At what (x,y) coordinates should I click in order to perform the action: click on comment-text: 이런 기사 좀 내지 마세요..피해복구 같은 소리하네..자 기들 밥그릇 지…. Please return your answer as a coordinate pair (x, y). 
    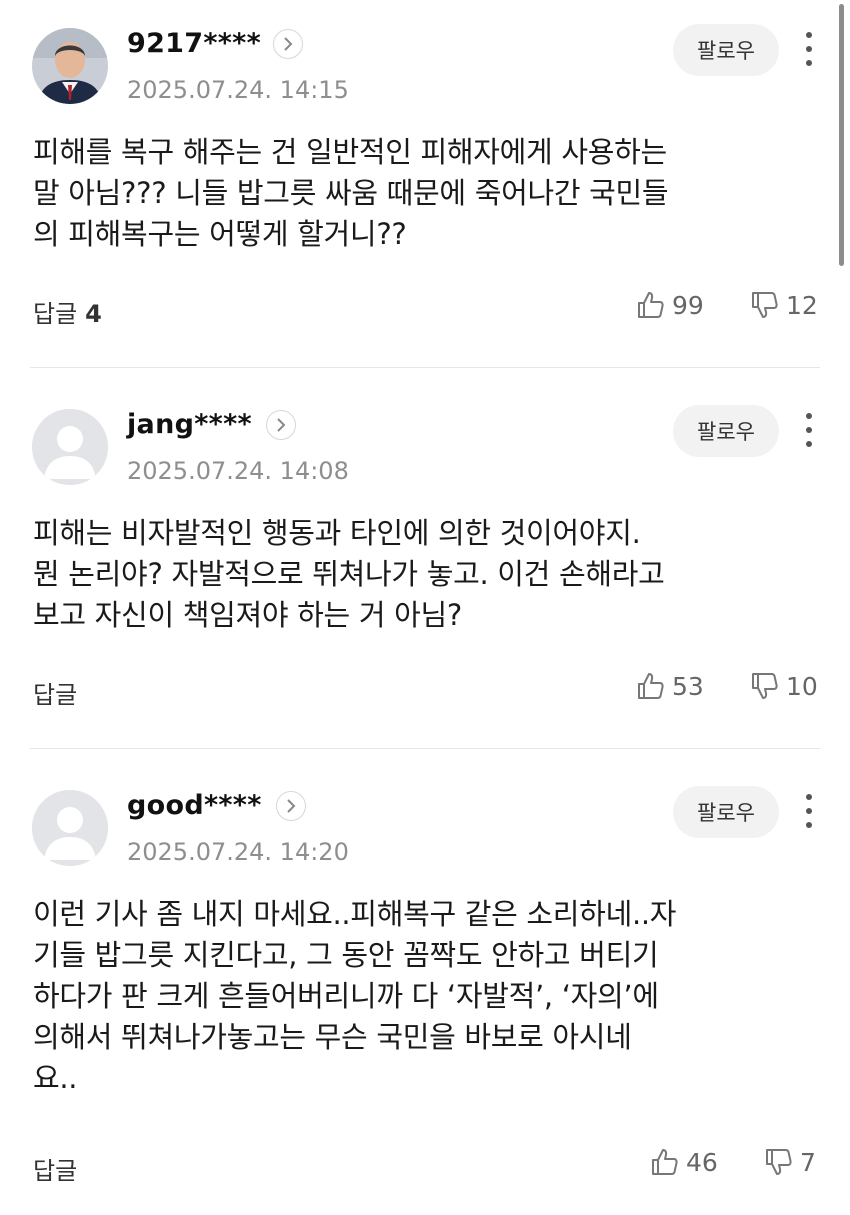
    Looking at the image, I should click on (355, 996).